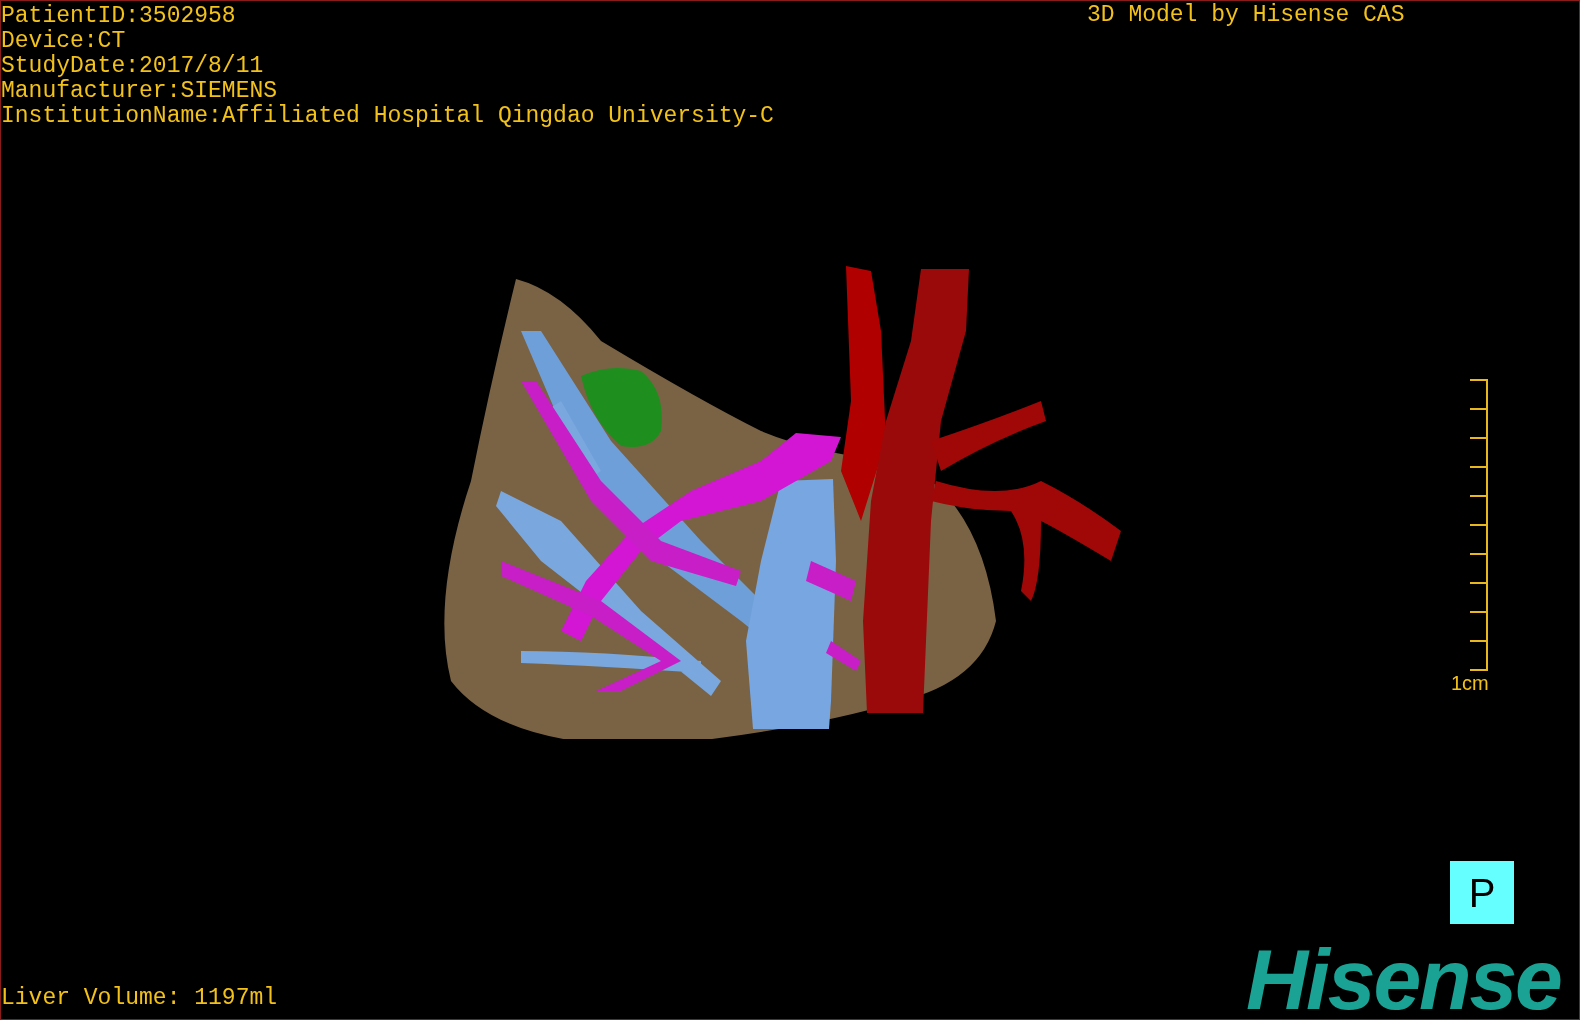 Image resolution: width=1580 pixels, height=1020 pixels. What do you see at coordinates (1470, 683) in the screenshot?
I see `scale-label: 1cm` at bounding box center [1470, 683].